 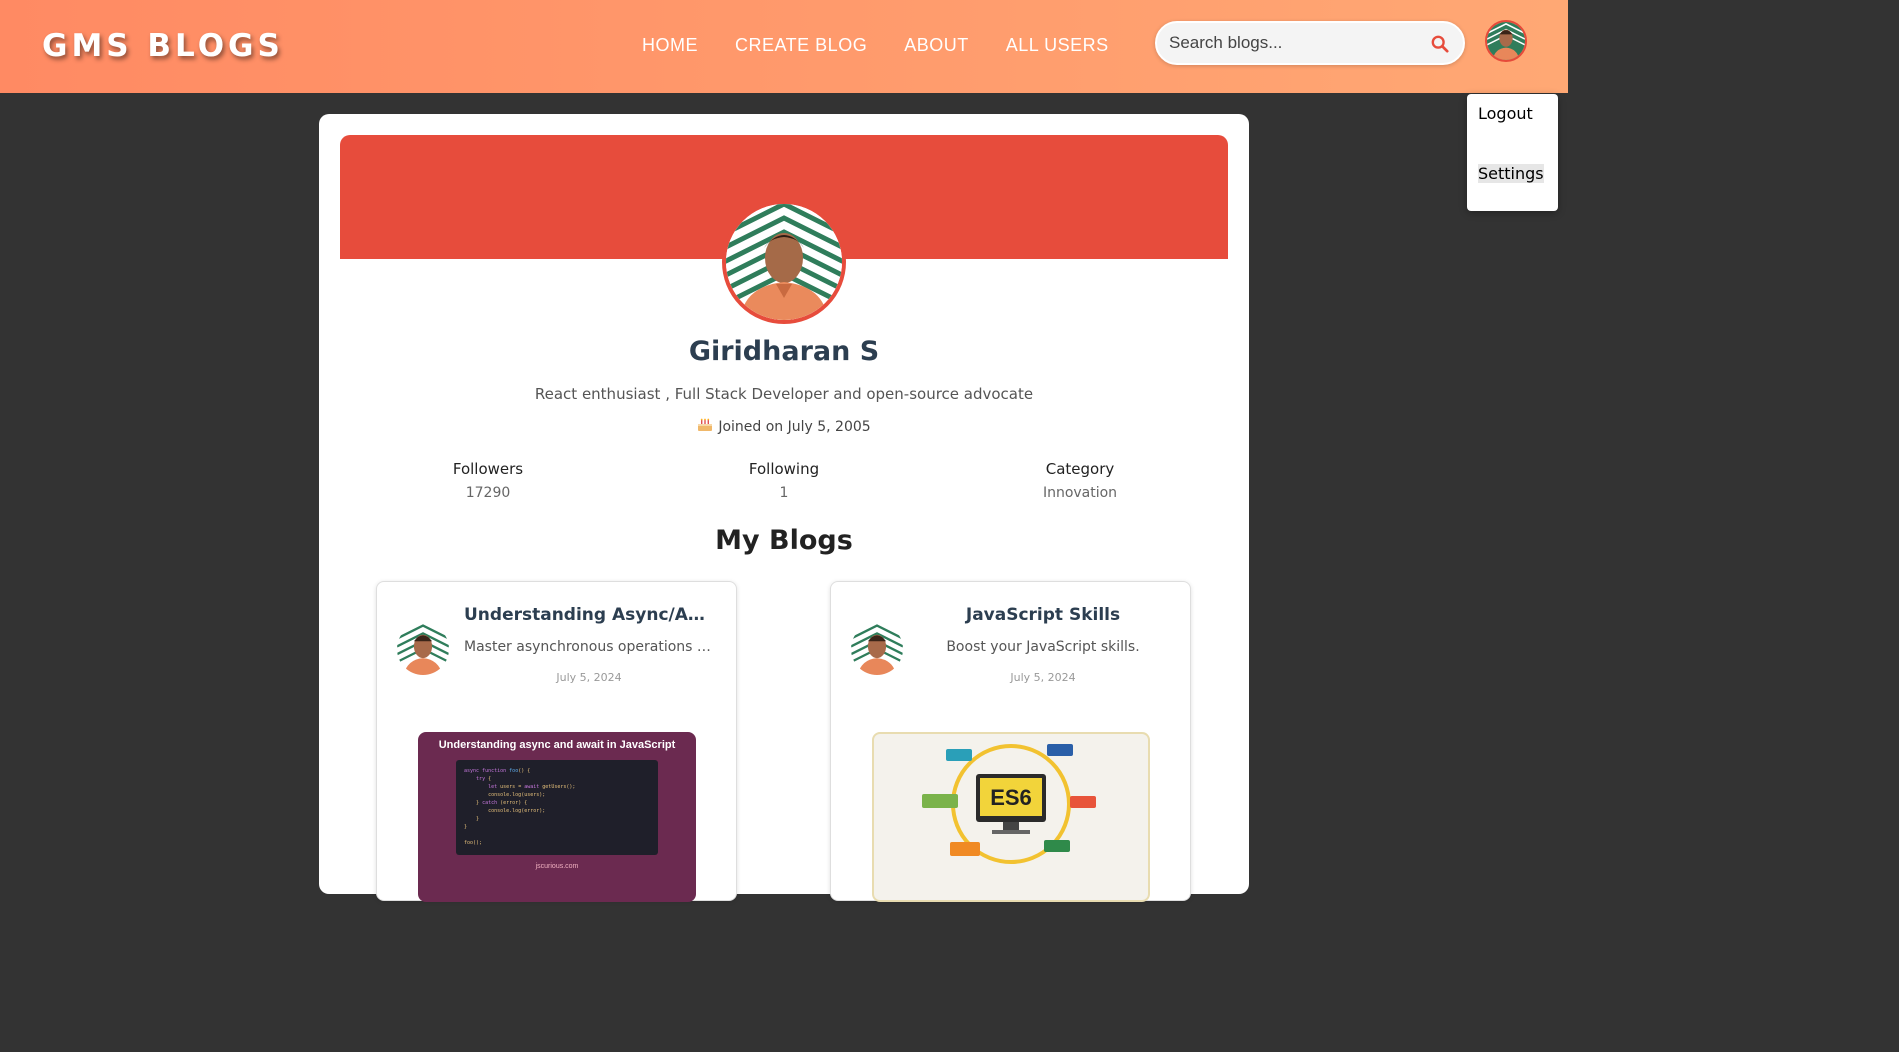 What do you see at coordinates (488, 480) in the screenshot?
I see `followers-stat: Followers 17290` at bounding box center [488, 480].